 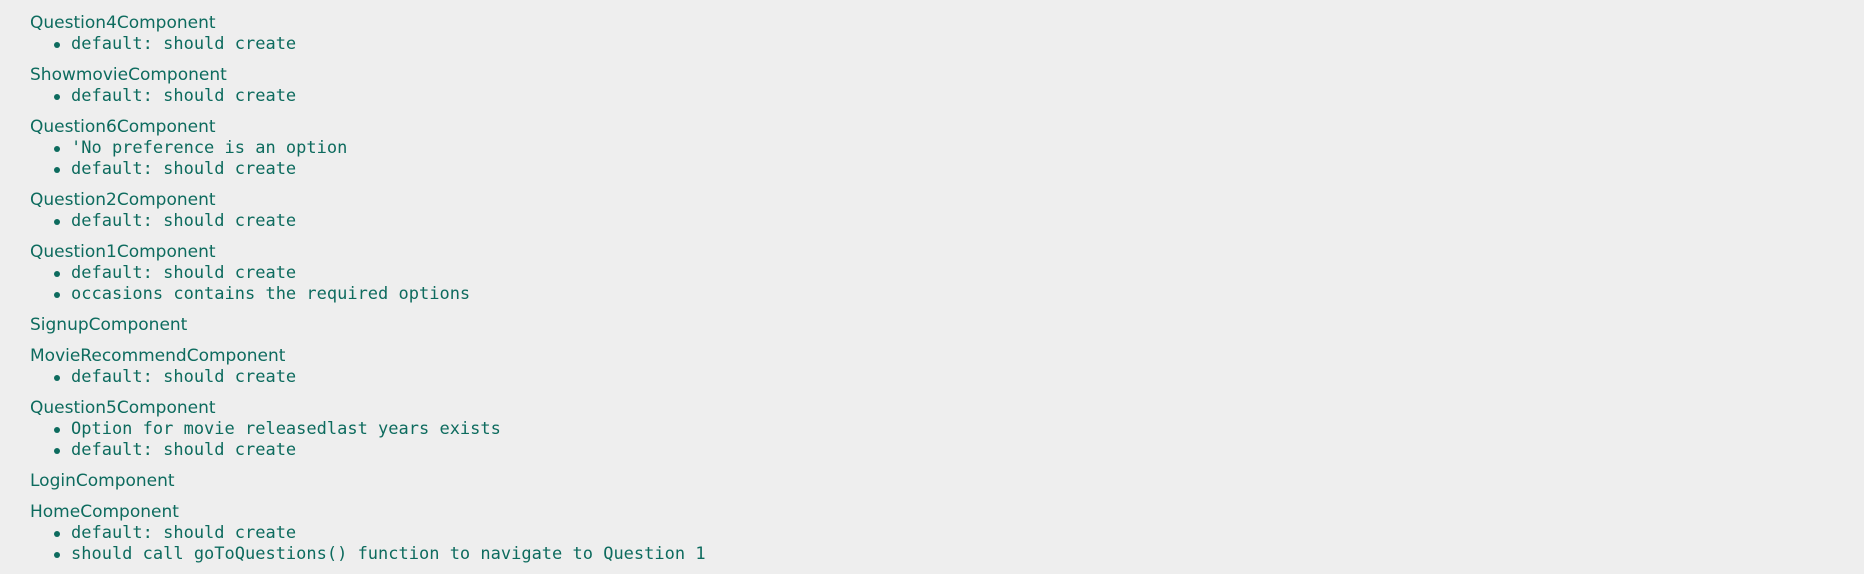 I want to click on suite-title-signup: SignupComponent, so click(x=947, y=325).